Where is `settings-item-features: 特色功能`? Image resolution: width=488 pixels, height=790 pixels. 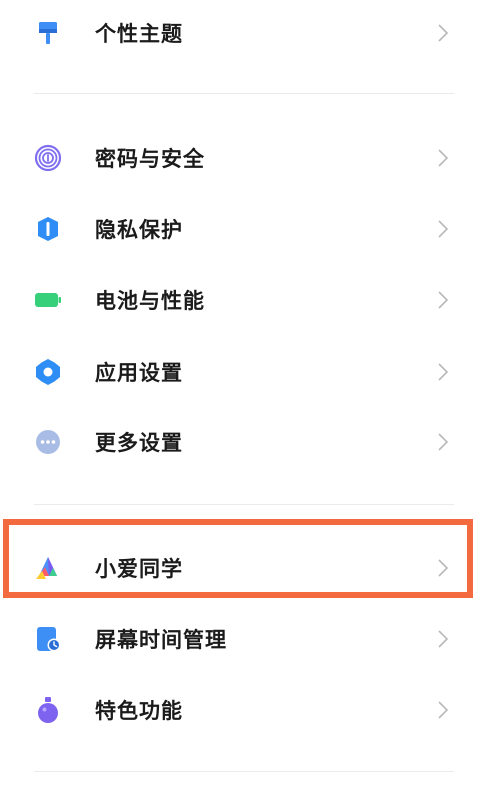
settings-item-features: 特色功能 is located at coordinates (244, 710).